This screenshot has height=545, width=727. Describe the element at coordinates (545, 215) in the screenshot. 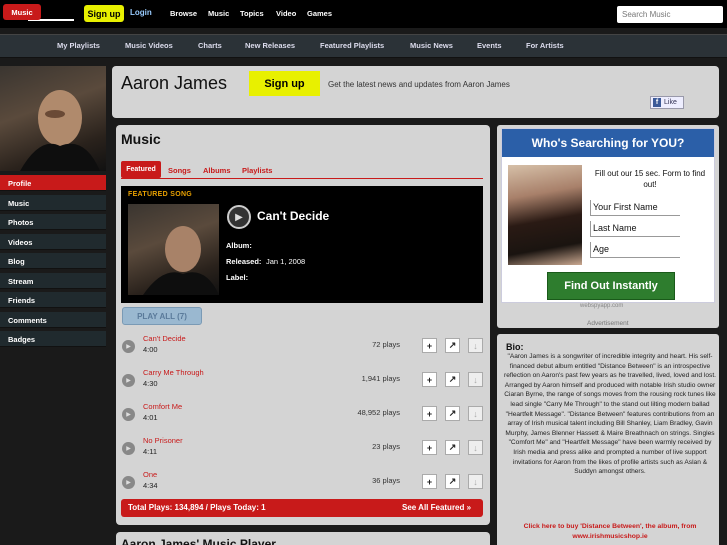

I see `ad-image` at that location.